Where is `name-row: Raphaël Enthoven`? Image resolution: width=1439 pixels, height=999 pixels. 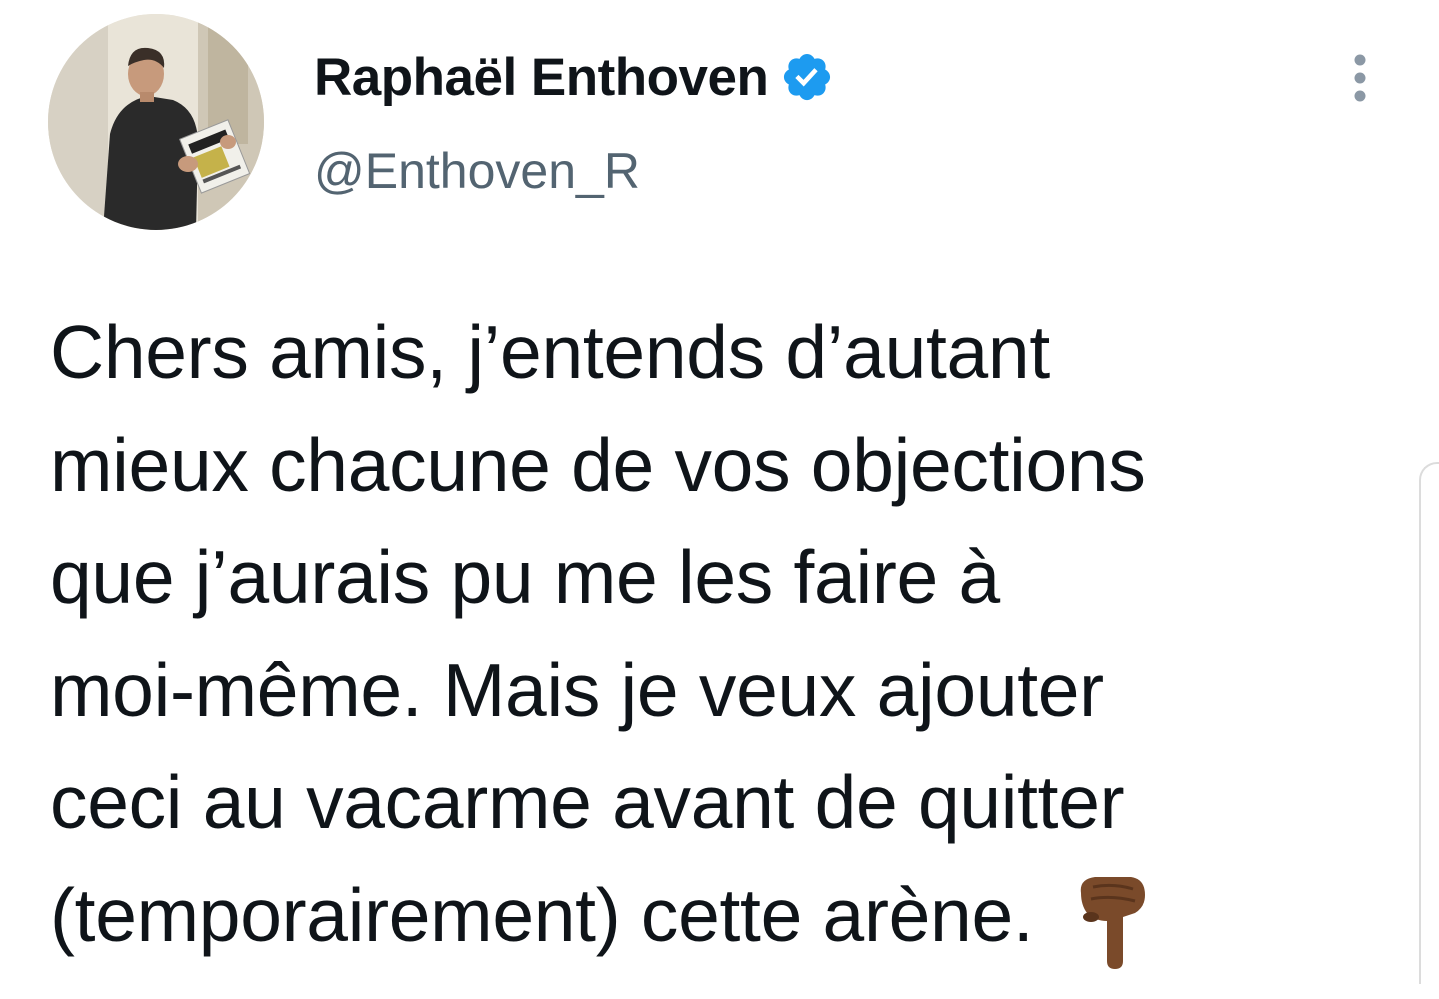 name-row: Raphaël Enthoven is located at coordinates (574, 77).